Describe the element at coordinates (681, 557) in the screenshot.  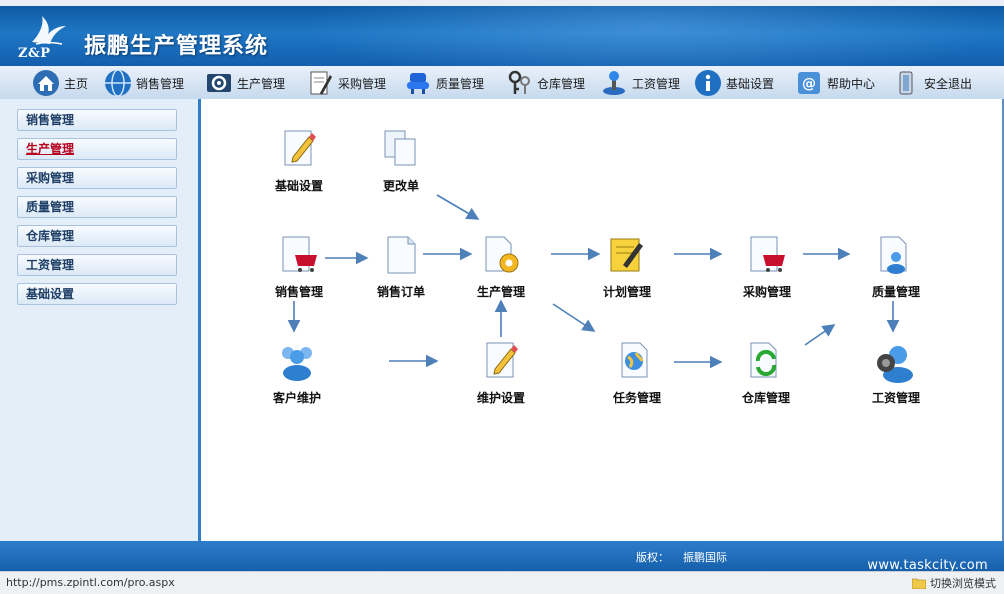
I see `copyright: 版权： 振鹏国际` at that location.